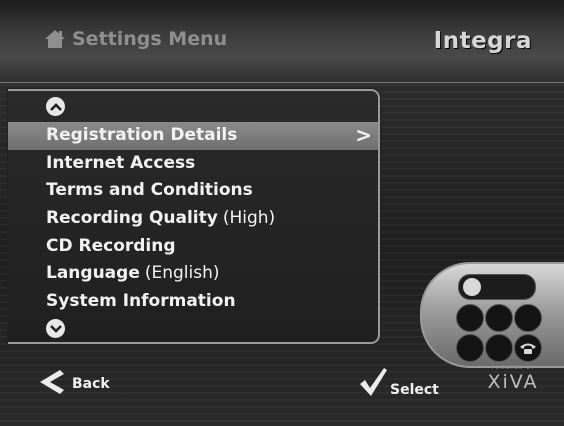 The height and width of the screenshot is (426, 564). What do you see at coordinates (111, 245) in the screenshot?
I see `menu-item-label: CD Recording` at bounding box center [111, 245].